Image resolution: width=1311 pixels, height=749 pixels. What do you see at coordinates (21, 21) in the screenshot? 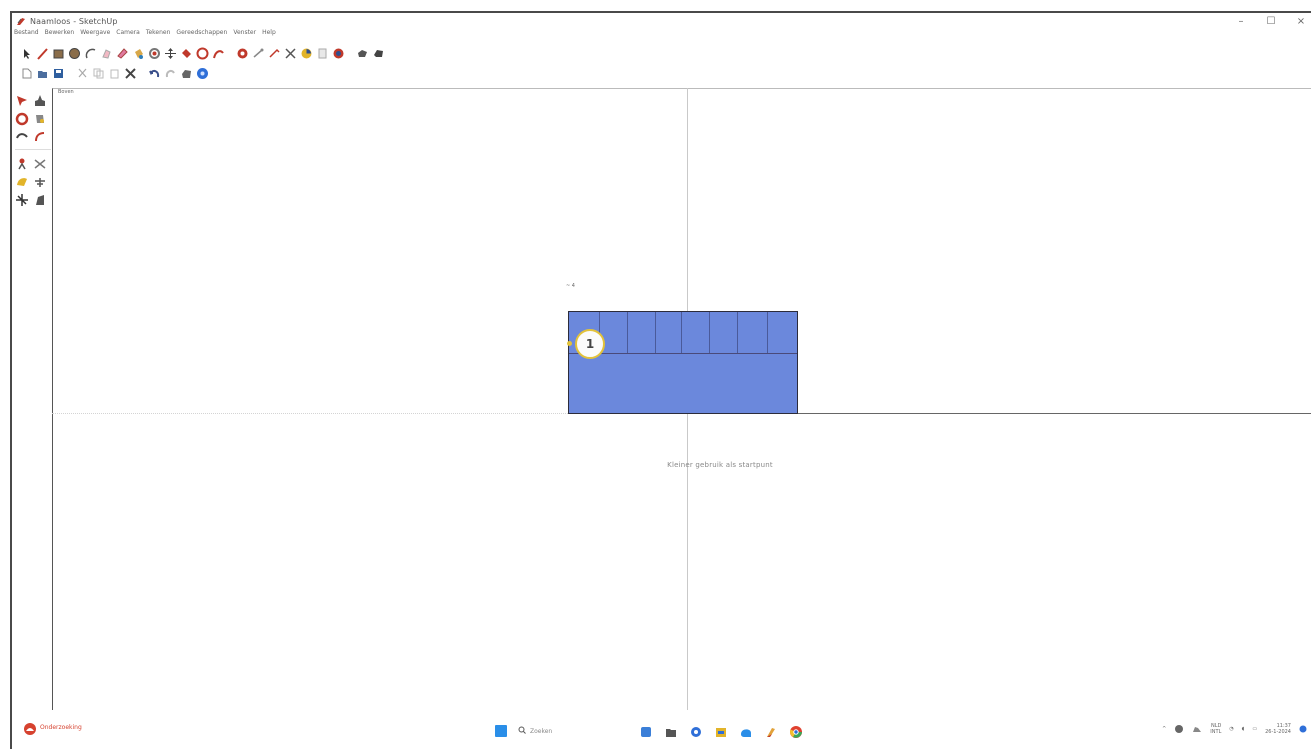
I see `sketchup-logo-icon` at bounding box center [21, 21].